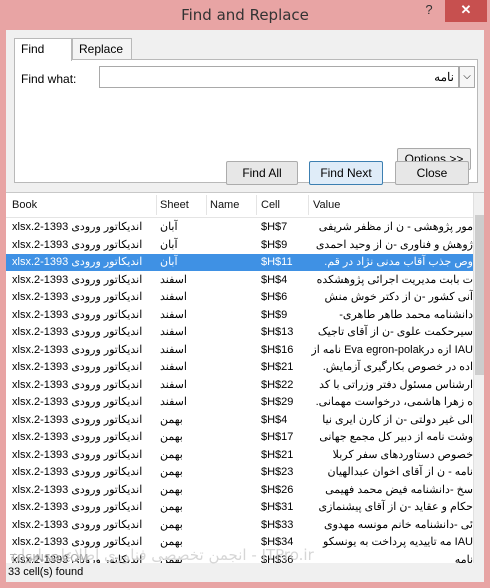 The width and height of the screenshot is (490, 588). I want to click on results-scrollbar, so click(478, 378).